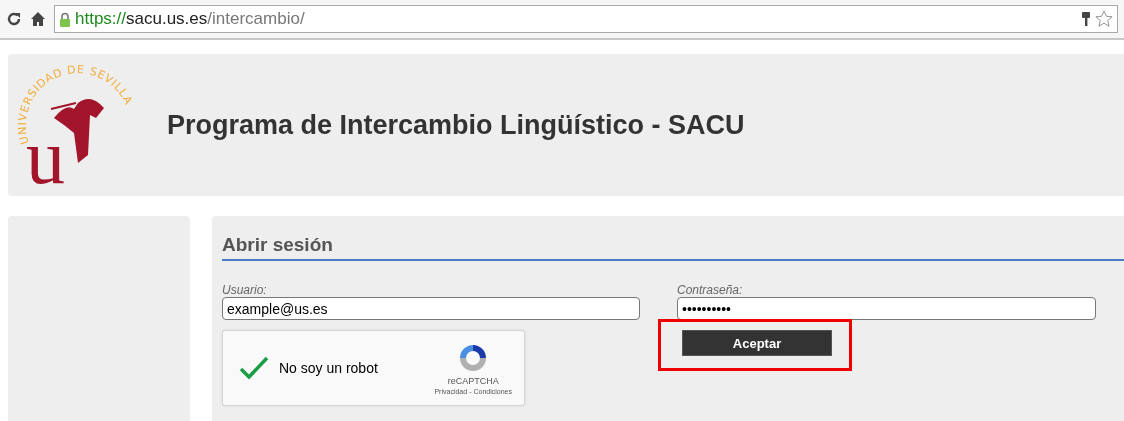 This screenshot has width=1124, height=421. Describe the element at coordinates (254, 368) in the screenshot. I see `checkmark-icon` at that location.